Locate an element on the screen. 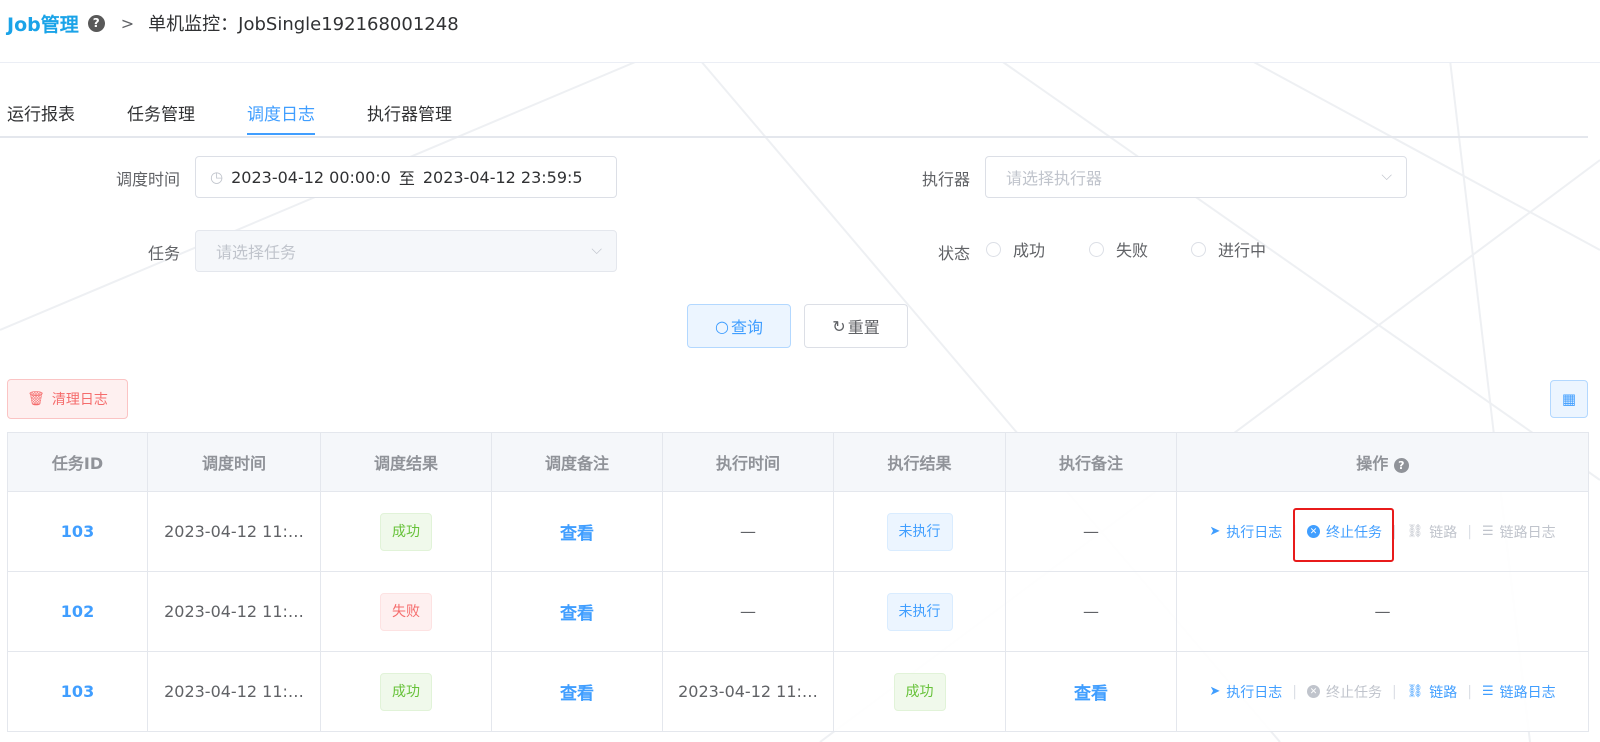  refresh-icon: ↻ is located at coordinates (839, 326).